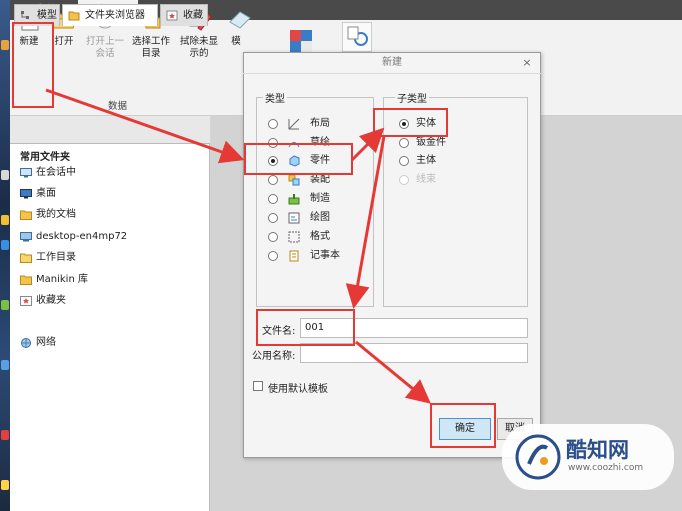  I want to click on watermark-url: www.coozhi.com, so click(606, 468).